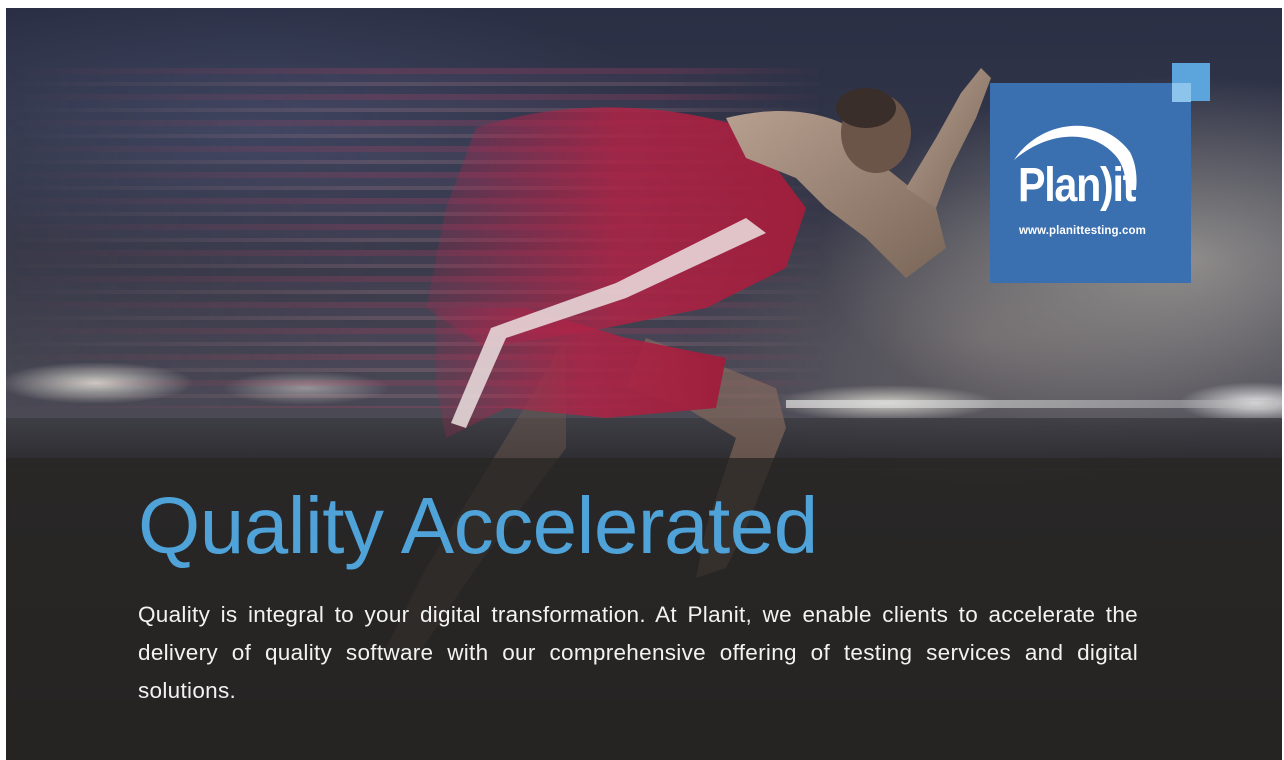  What do you see at coordinates (1181, 92) in the screenshot?
I see `logo-corner-highlight` at bounding box center [1181, 92].